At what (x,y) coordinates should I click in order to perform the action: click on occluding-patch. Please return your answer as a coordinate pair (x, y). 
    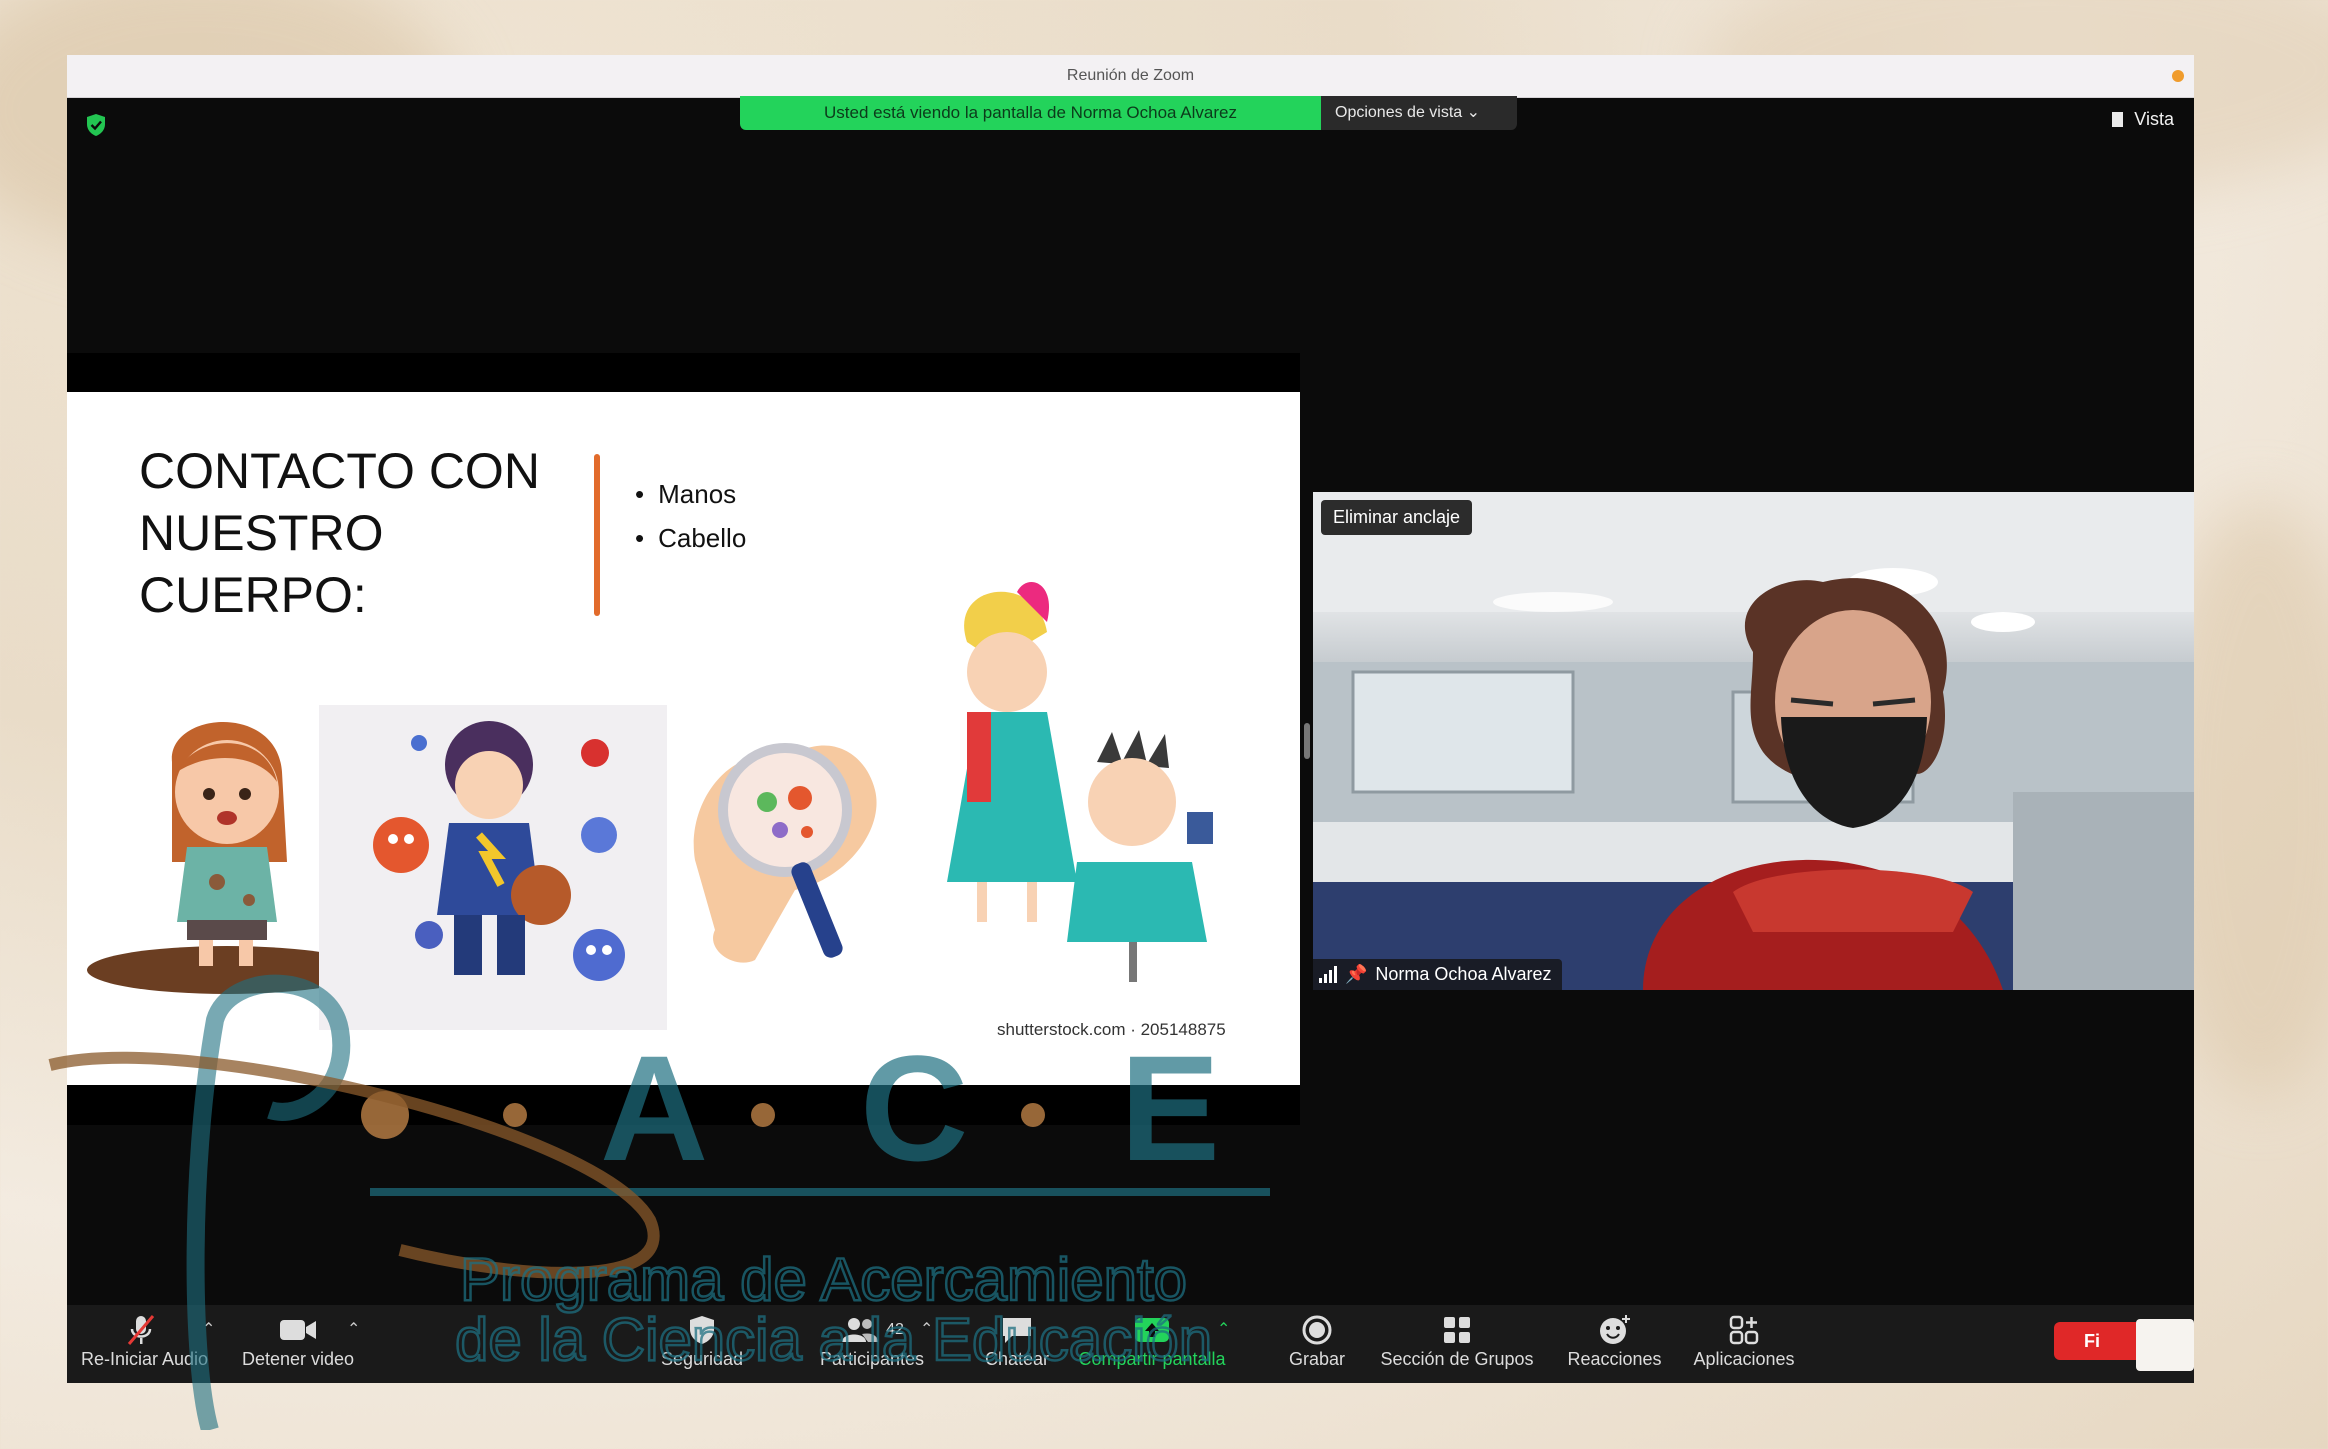
    Looking at the image, I should click on (2165, 1345).